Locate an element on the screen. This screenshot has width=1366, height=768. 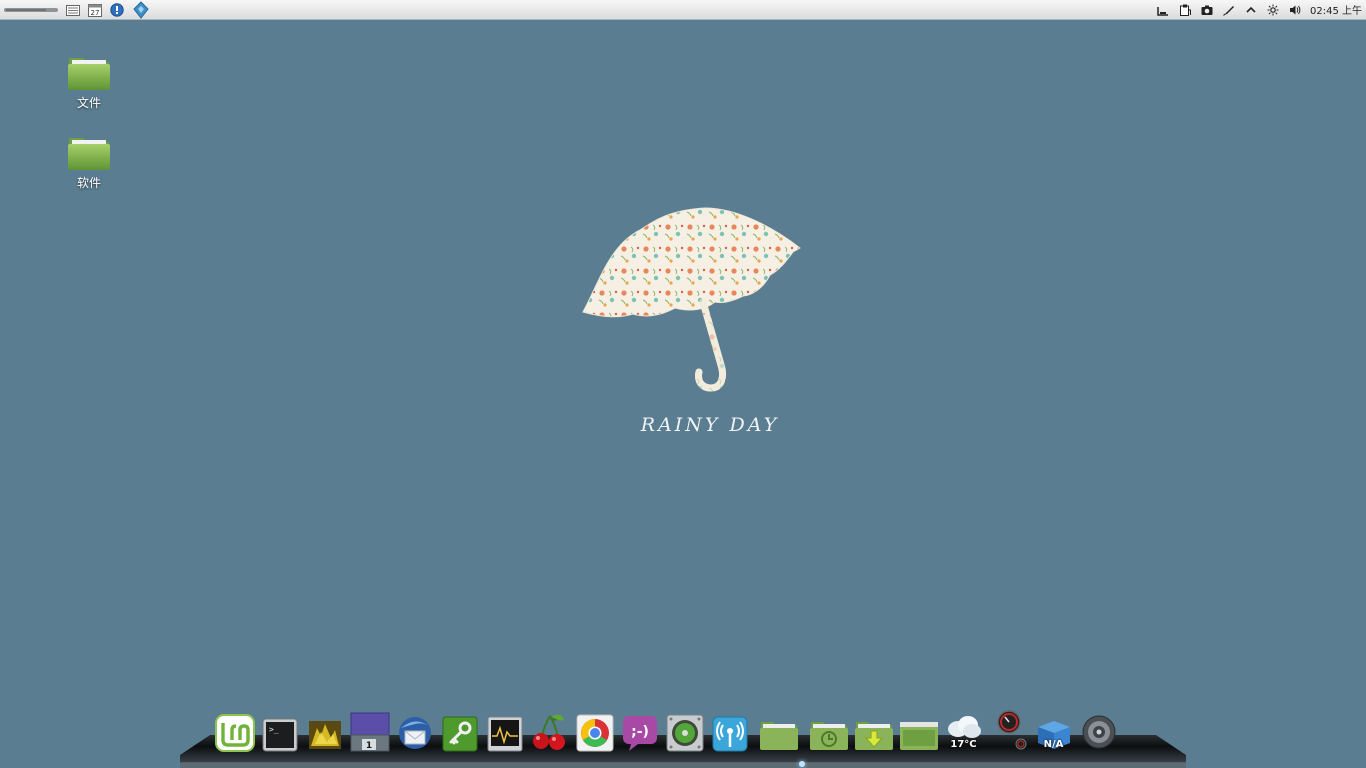
dock-item-disk is located at coordinates (684, 731).